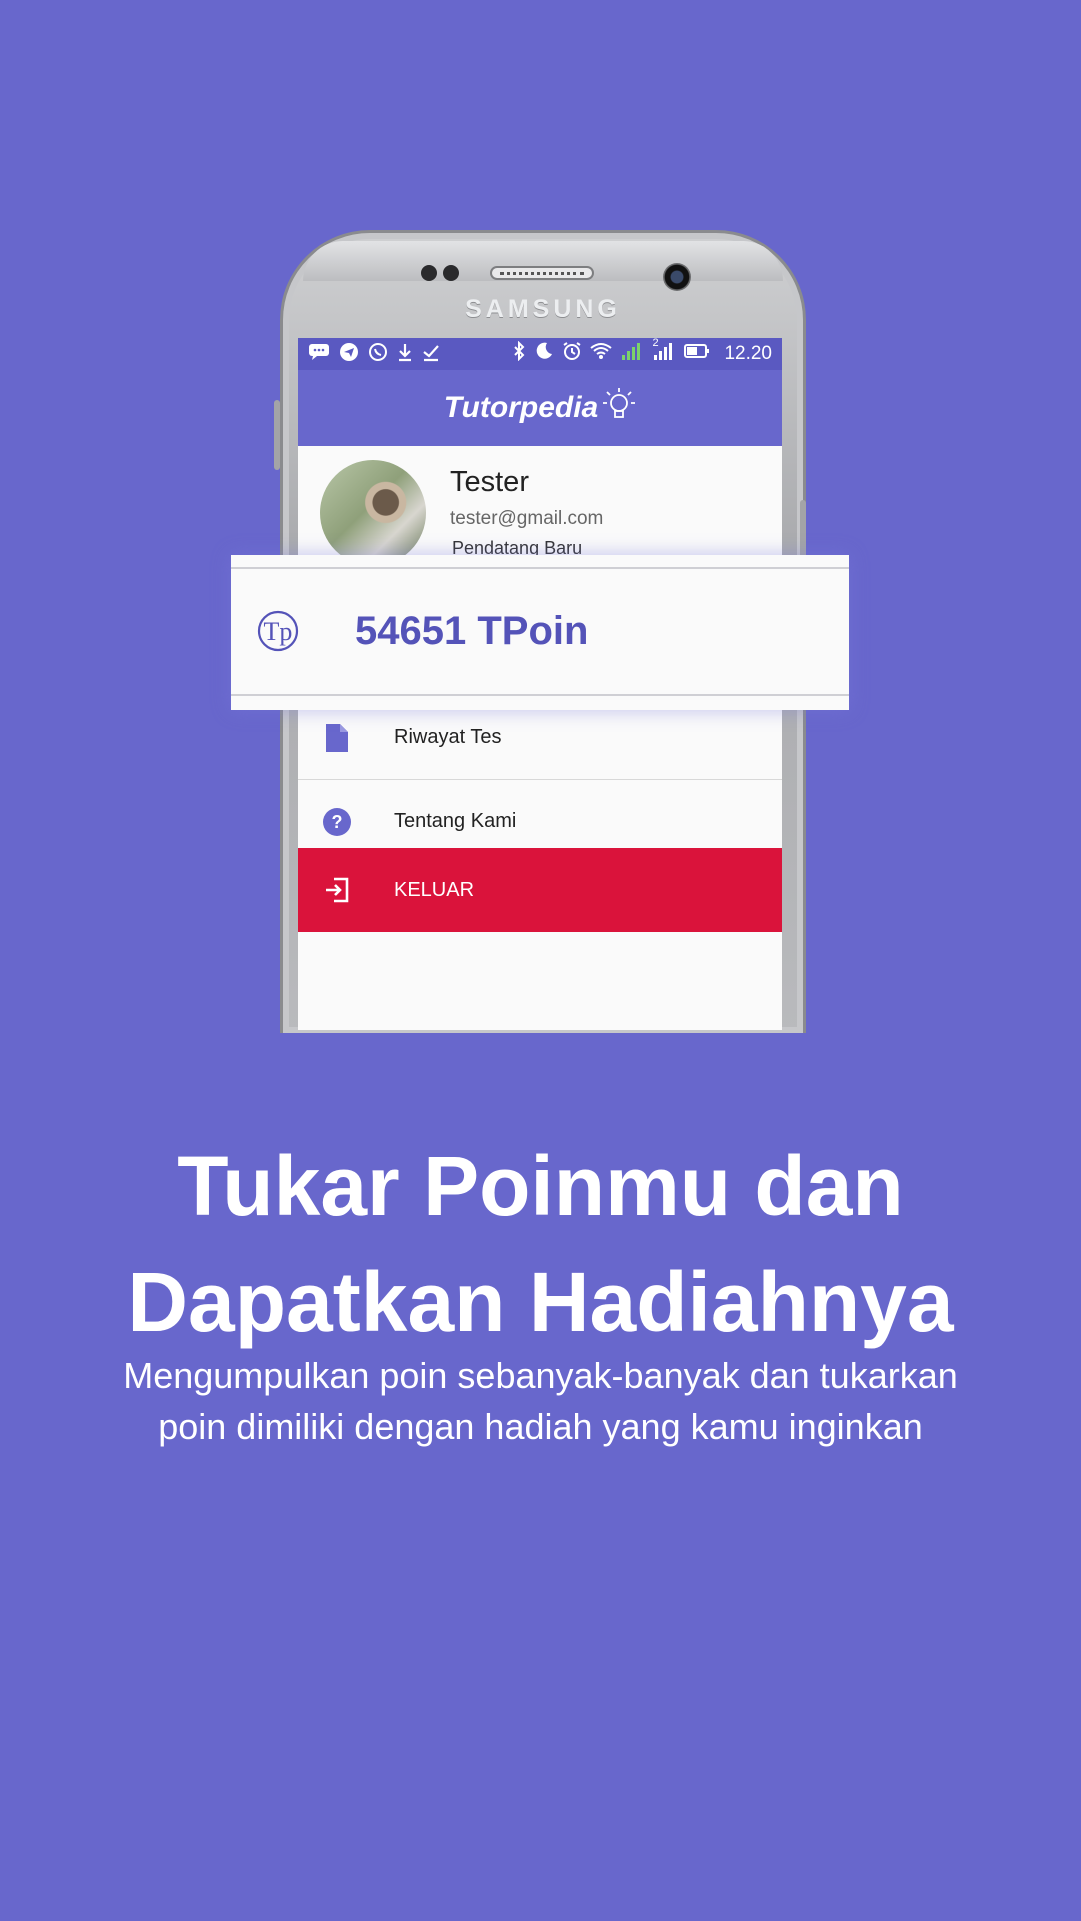 The image size is (1081, 1921). What do you see at coordinates (521, 407) in the screenshot?
I see `app-logo-text: Tutorpedia` at bounding box center [521, 407].